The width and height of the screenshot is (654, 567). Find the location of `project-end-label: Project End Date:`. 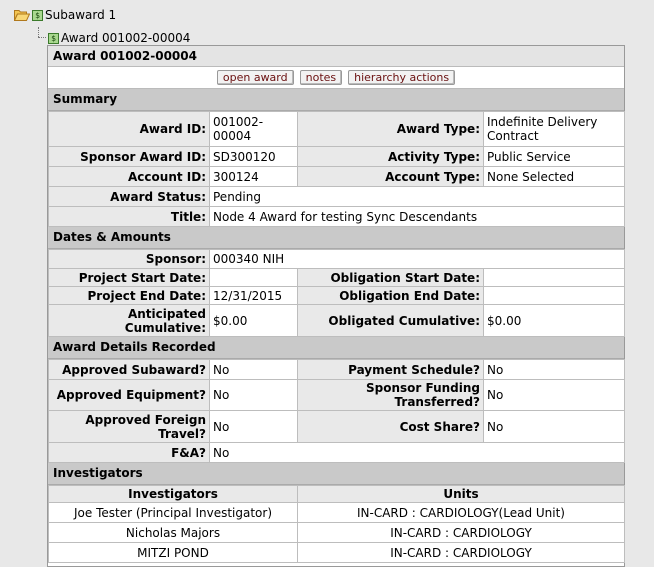

project-end-label: Project End Date: is located at coordinates (129, 295).